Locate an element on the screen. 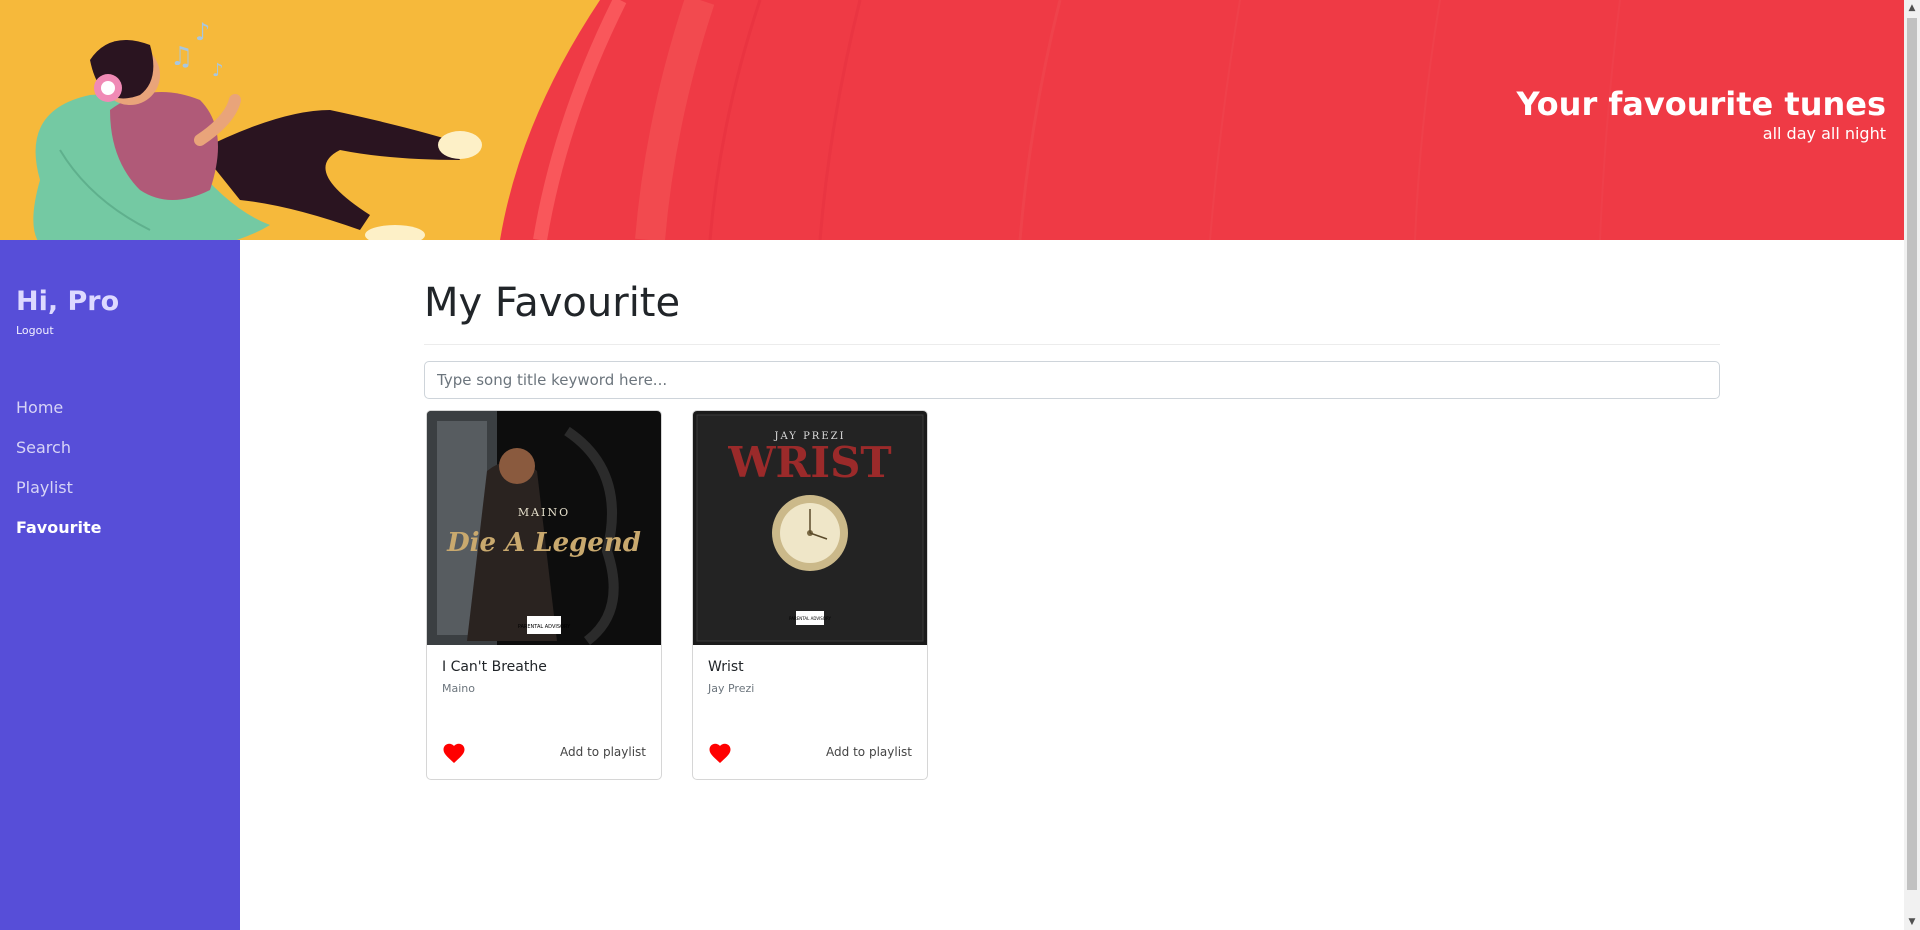 This screenshot has height=930, width=1920. sidebar-nav: Home Search Playlist Favourite is located at coordinates (58, 468).